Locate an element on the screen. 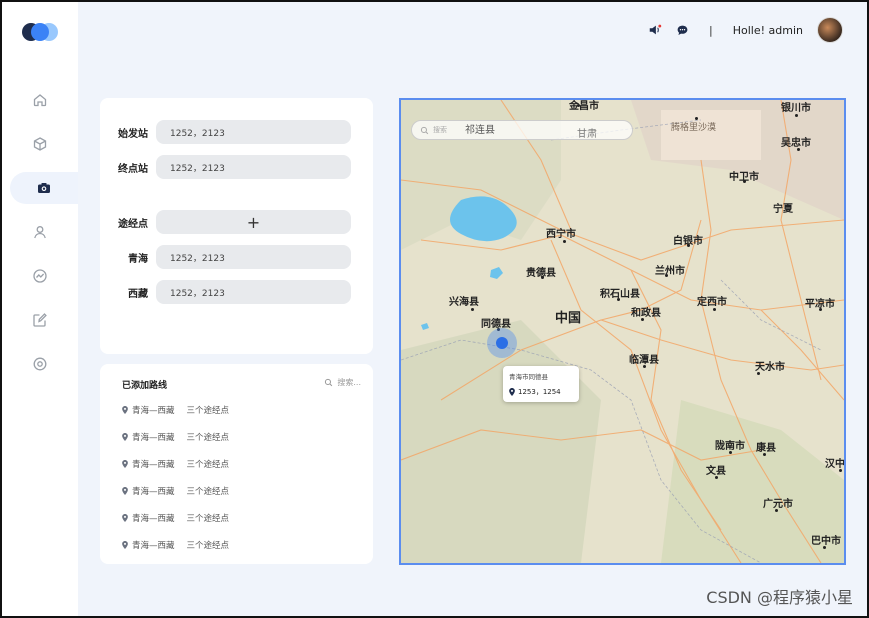 This screenshot has height=618, width=869. watermark-text: CSDN @程序猿小星 is located at coordinates (779, 597).